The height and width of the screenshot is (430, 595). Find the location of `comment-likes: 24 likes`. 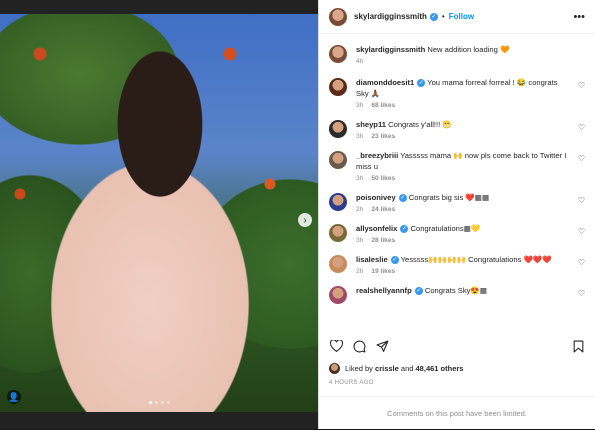

comment-likes: 24 likes is located at coordinates (383, 209).